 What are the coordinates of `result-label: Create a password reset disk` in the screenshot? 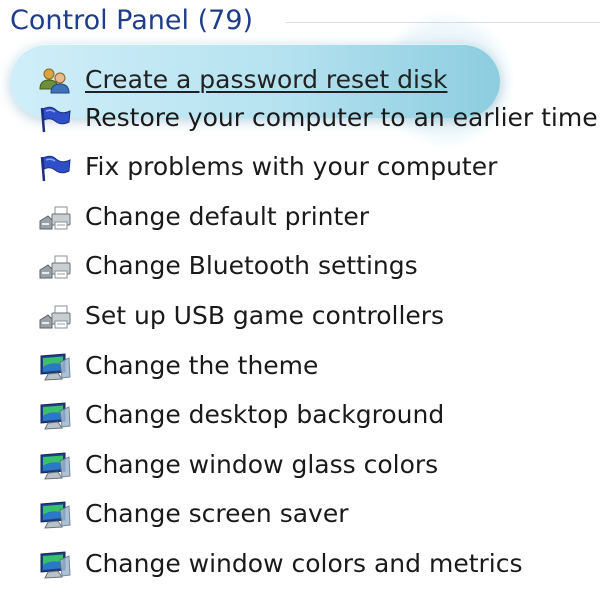 It's located at (266, 80).